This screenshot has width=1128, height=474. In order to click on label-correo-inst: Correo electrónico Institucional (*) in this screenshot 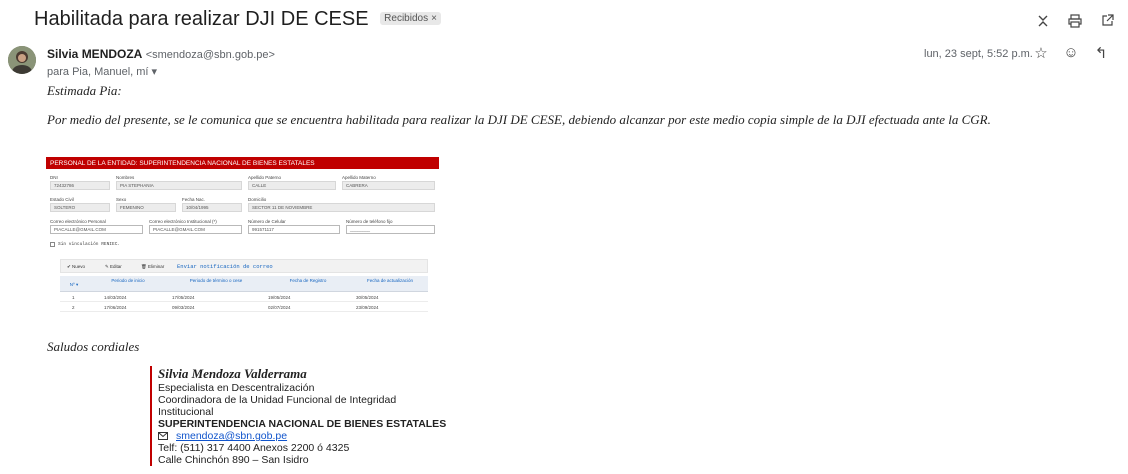, I will do `click(183, 221)`.